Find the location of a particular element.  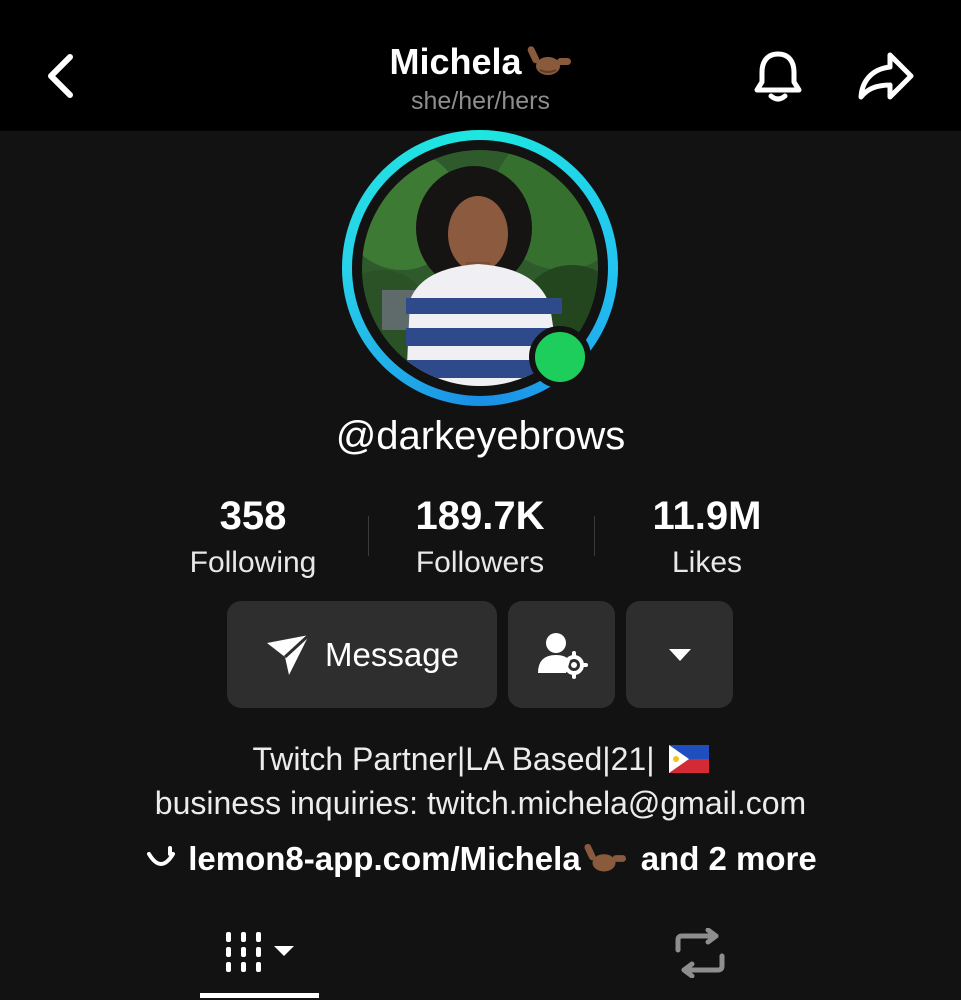

send-icon is located at coordinates (289, 654).